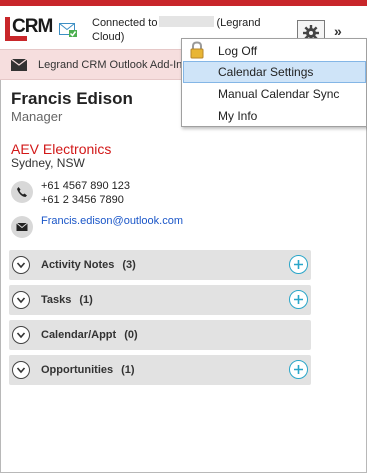 The image size is (367, 473). I want to click on section-activity-notes: Activity Notes (3), so click(160, 265).